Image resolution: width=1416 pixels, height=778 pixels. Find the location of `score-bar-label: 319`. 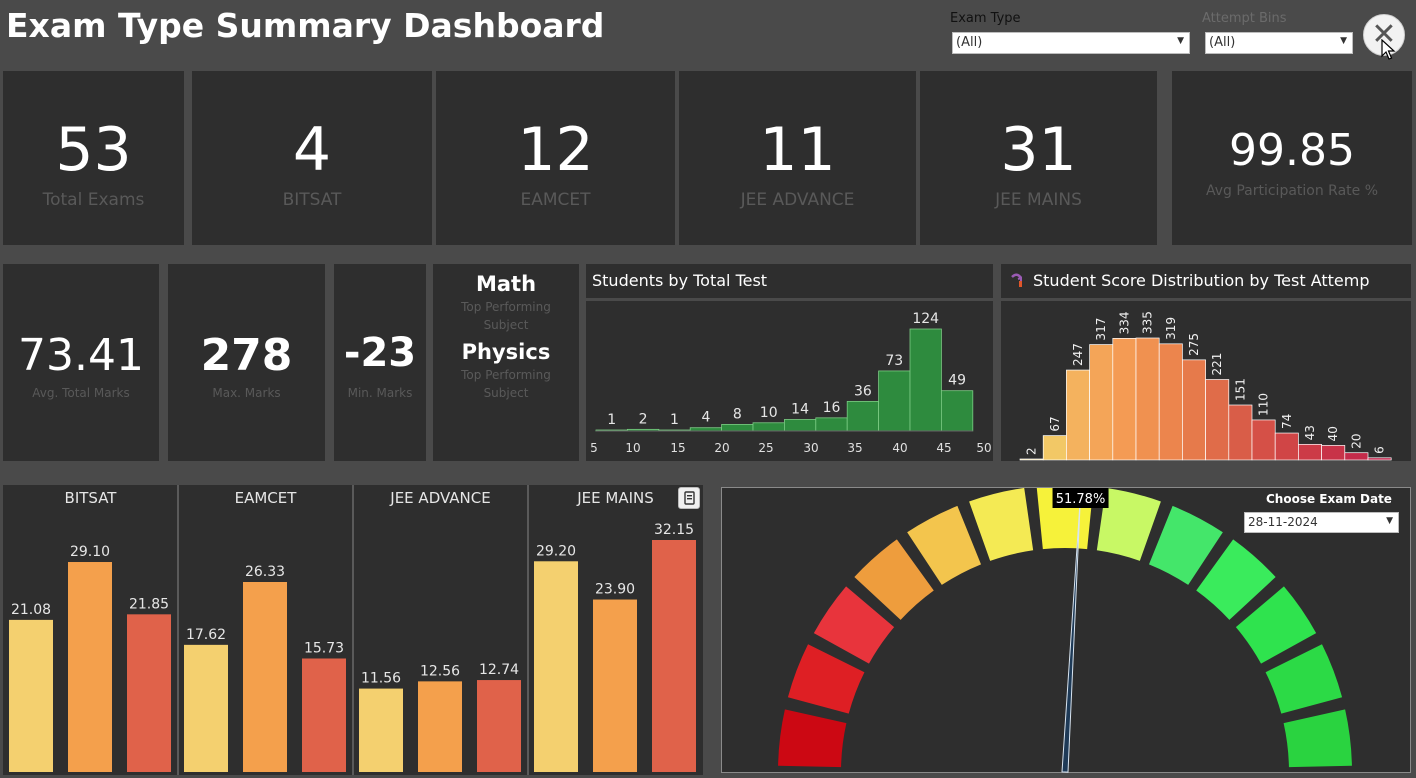

score-bar-label: 319 is located at coordinates (1171, 328).